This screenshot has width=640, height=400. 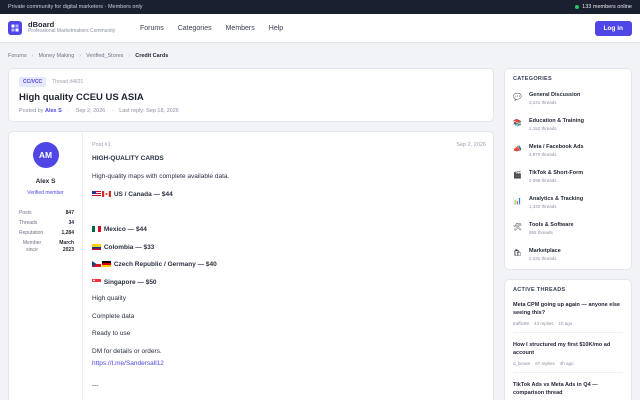 I want to click on price-line-mexico: Mexico — $44, so click(x=289, y=235).